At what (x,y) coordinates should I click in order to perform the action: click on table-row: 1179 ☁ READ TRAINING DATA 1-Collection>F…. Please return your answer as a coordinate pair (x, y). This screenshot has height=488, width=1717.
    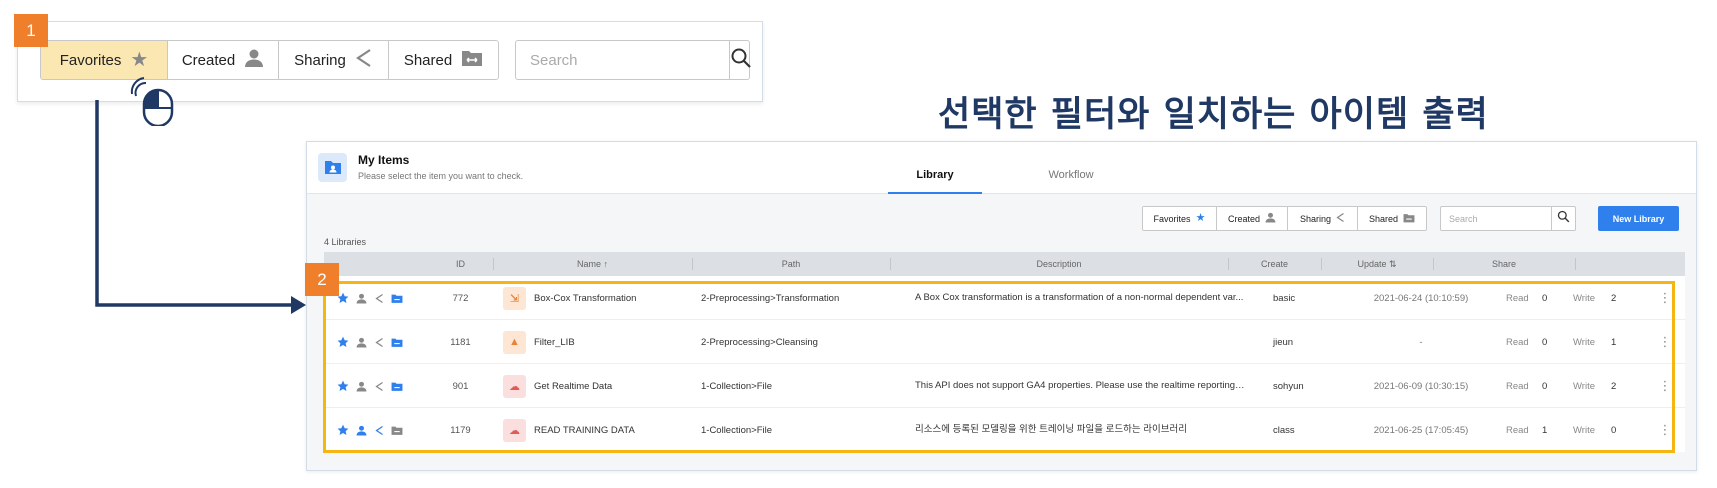
    Looking at the image, I should click on (1004, 430).